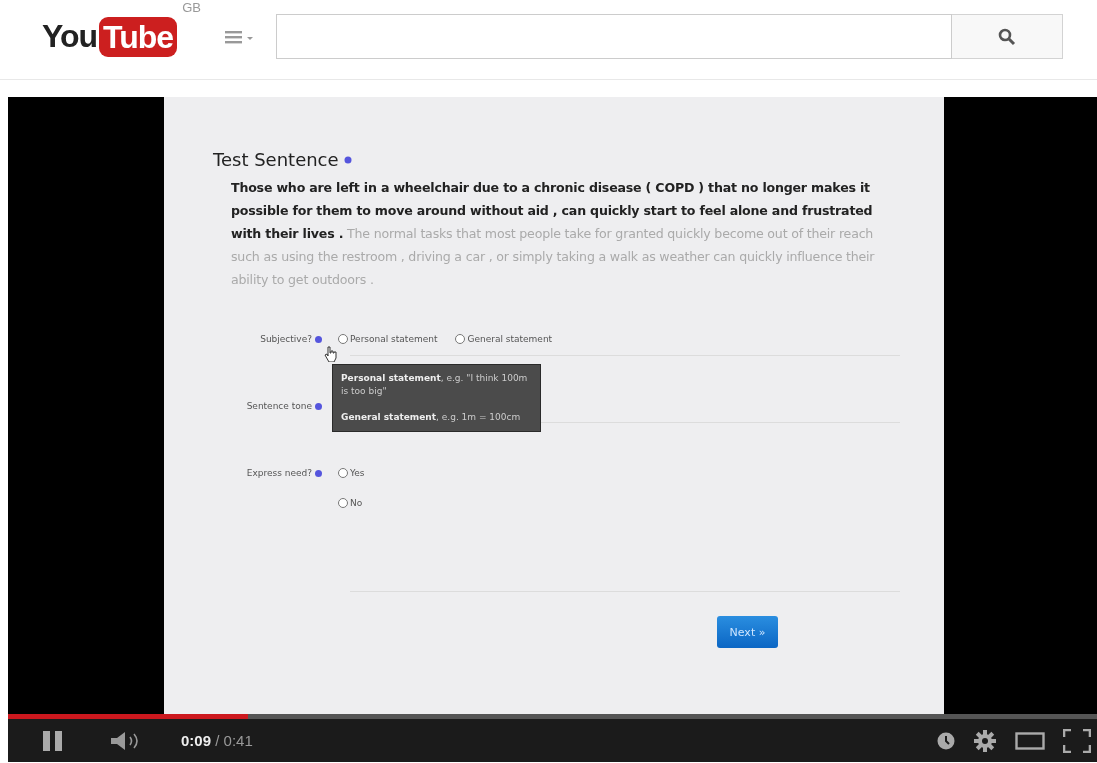 The width and height of the screenshot is (1097, 763). What do you see at coordinates (747, 632) in the screenshot?
I see `next-button: Next »` at bounding box center [747, 632].